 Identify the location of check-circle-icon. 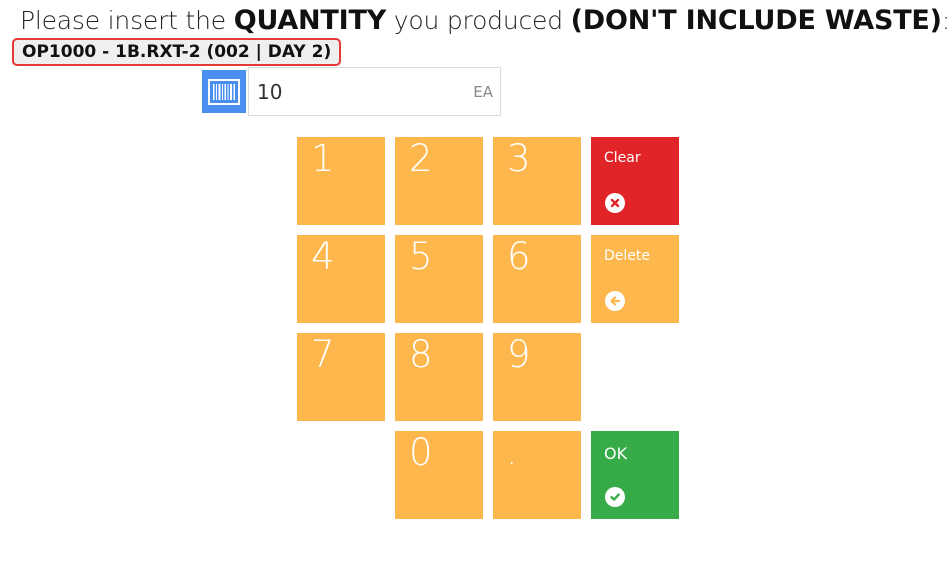
(615, 497).